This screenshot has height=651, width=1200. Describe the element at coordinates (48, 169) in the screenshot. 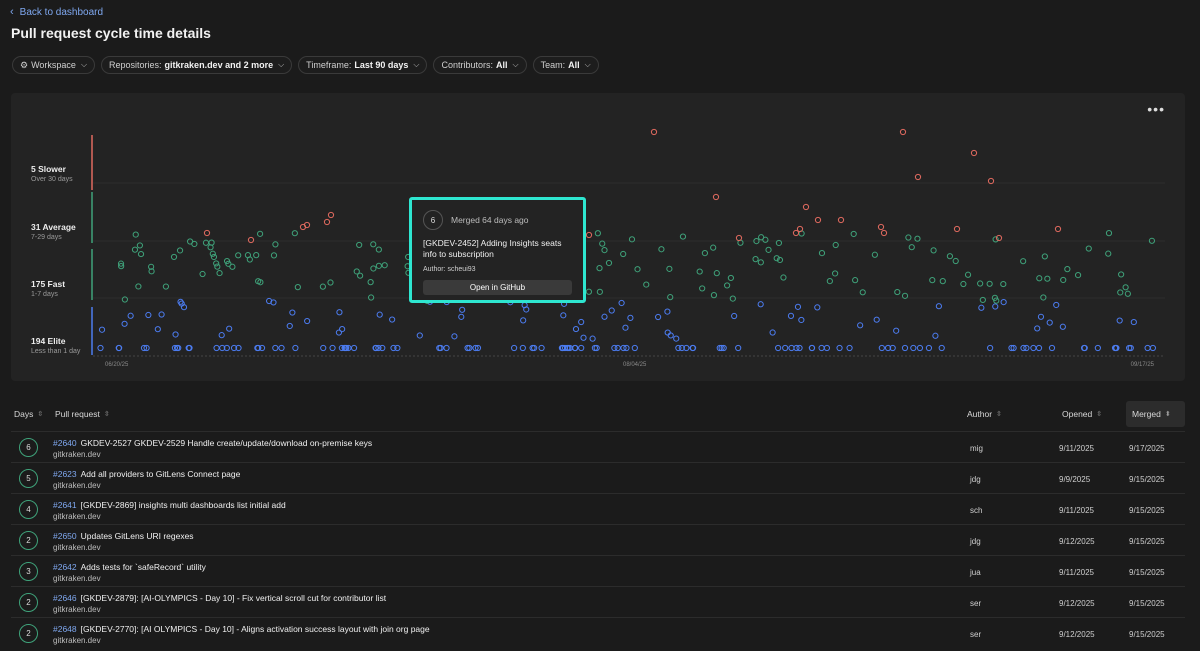

I see `band-count: 5 Slower` at that location.